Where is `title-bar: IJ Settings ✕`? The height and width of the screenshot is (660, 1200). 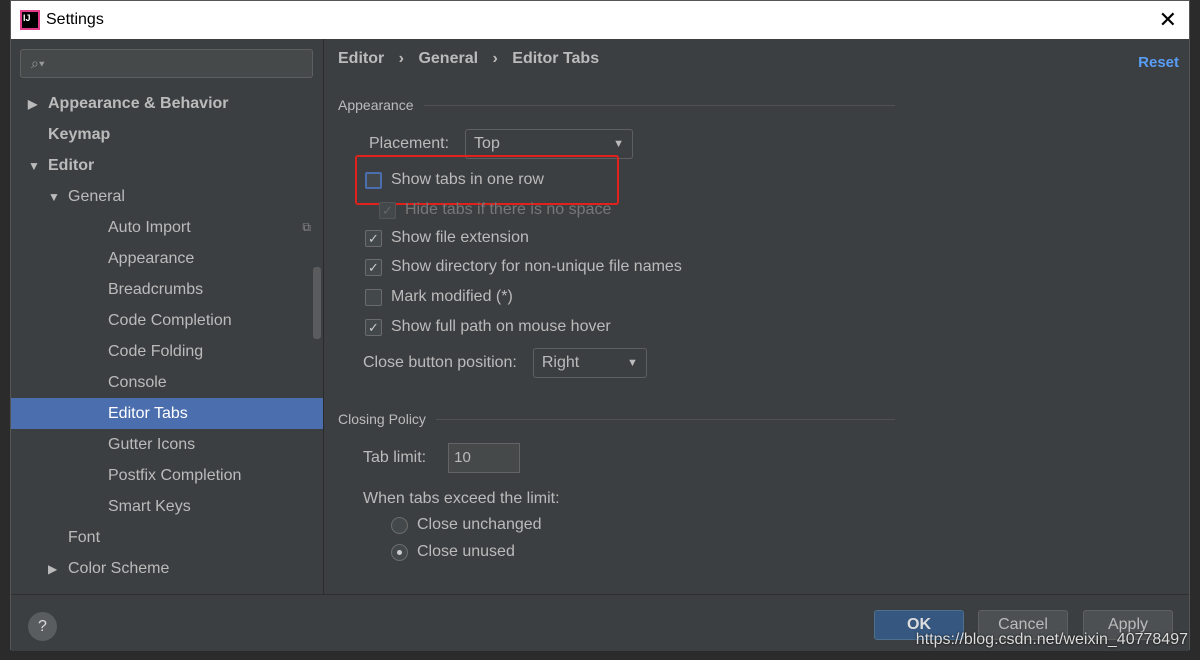 title-bar: IJ Settings ✕ is located at coordinates (600, 20).